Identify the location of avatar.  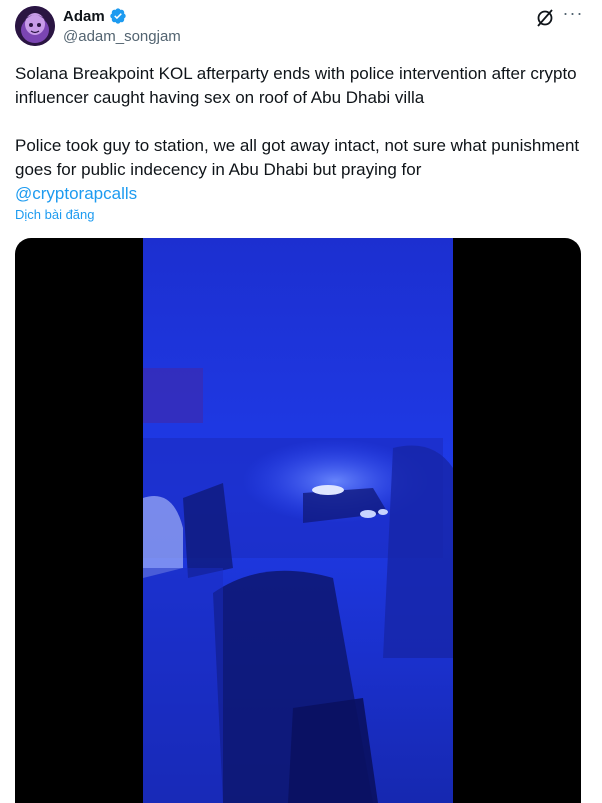
(35, 26).